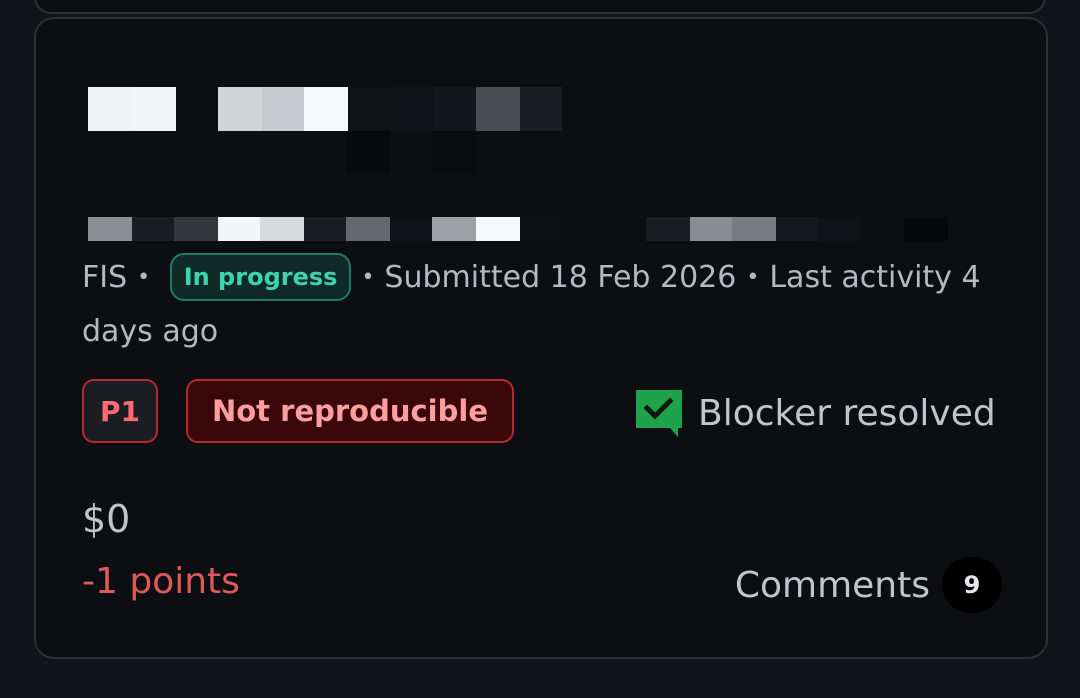  I want to click on previous-card, so click(540, 7).